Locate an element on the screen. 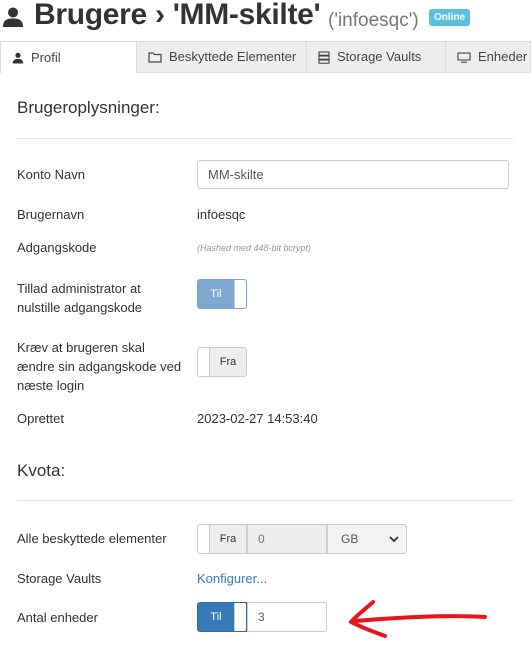 This screenshot has height=651, width=531. created-label: Oprettet is located at coordinates (40, 418).